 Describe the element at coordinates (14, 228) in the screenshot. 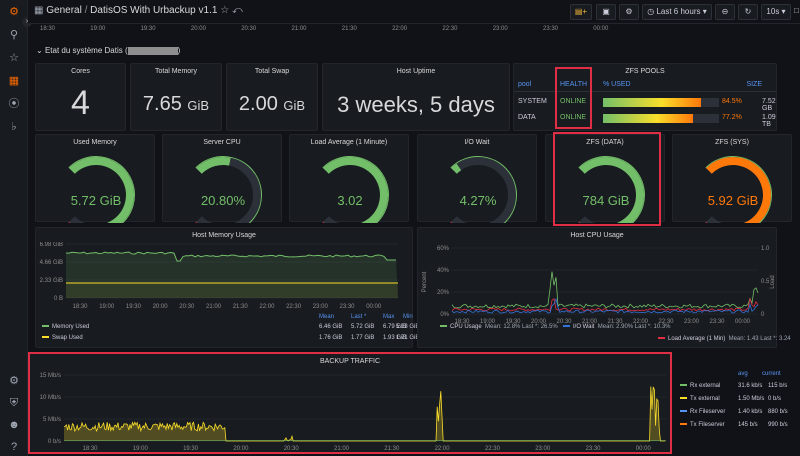

I see `sidebar: ⚙ ⚲ ☆ ▦ ⦿ ♭ ⚙ ⛨ ☻ ?` at that location.